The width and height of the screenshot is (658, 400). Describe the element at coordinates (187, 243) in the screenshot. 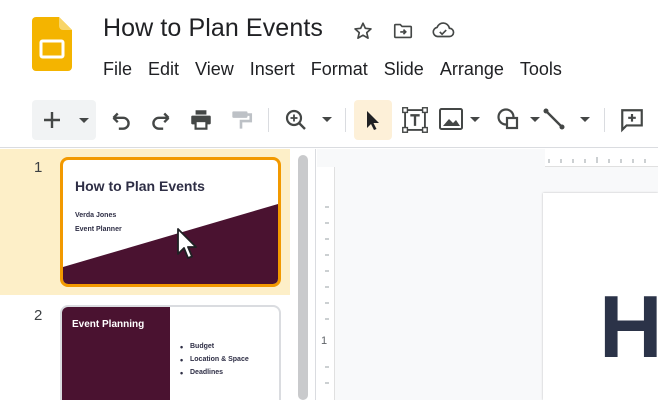

I see `mouse-pointer-icon` at that location.